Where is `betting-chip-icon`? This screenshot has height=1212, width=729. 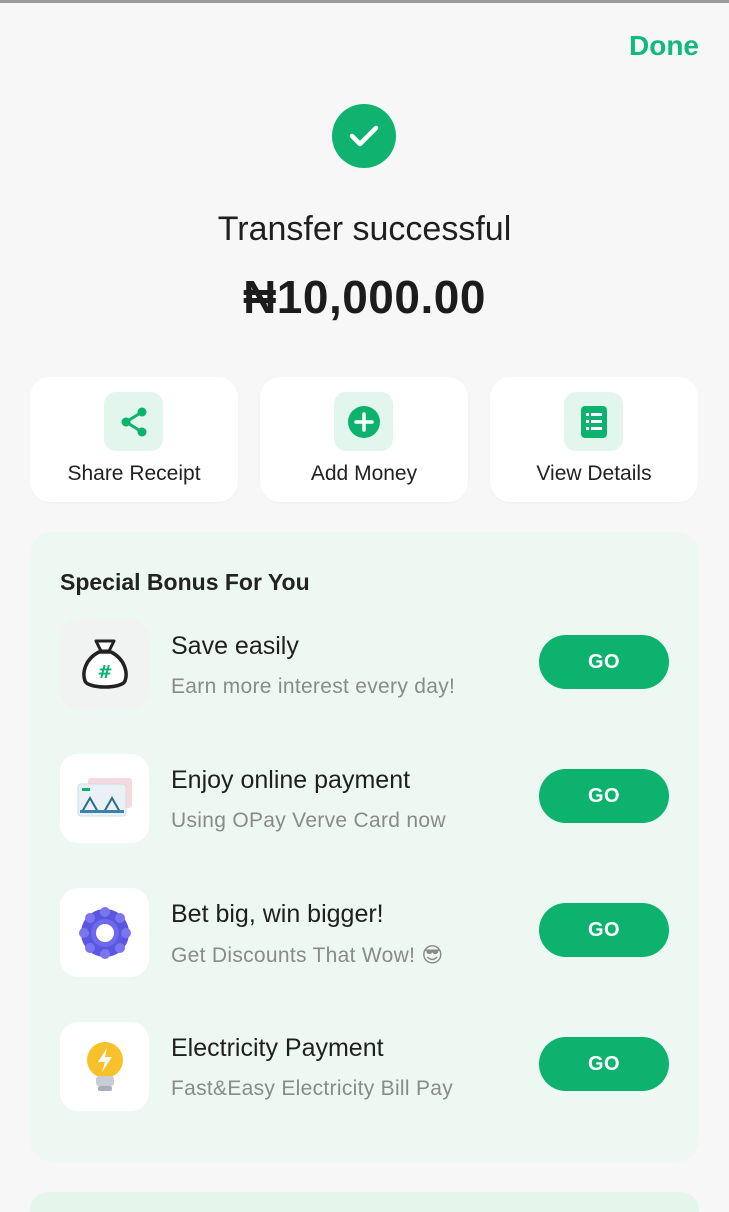 betting-chip-icon is located at coordinates (104, 932).